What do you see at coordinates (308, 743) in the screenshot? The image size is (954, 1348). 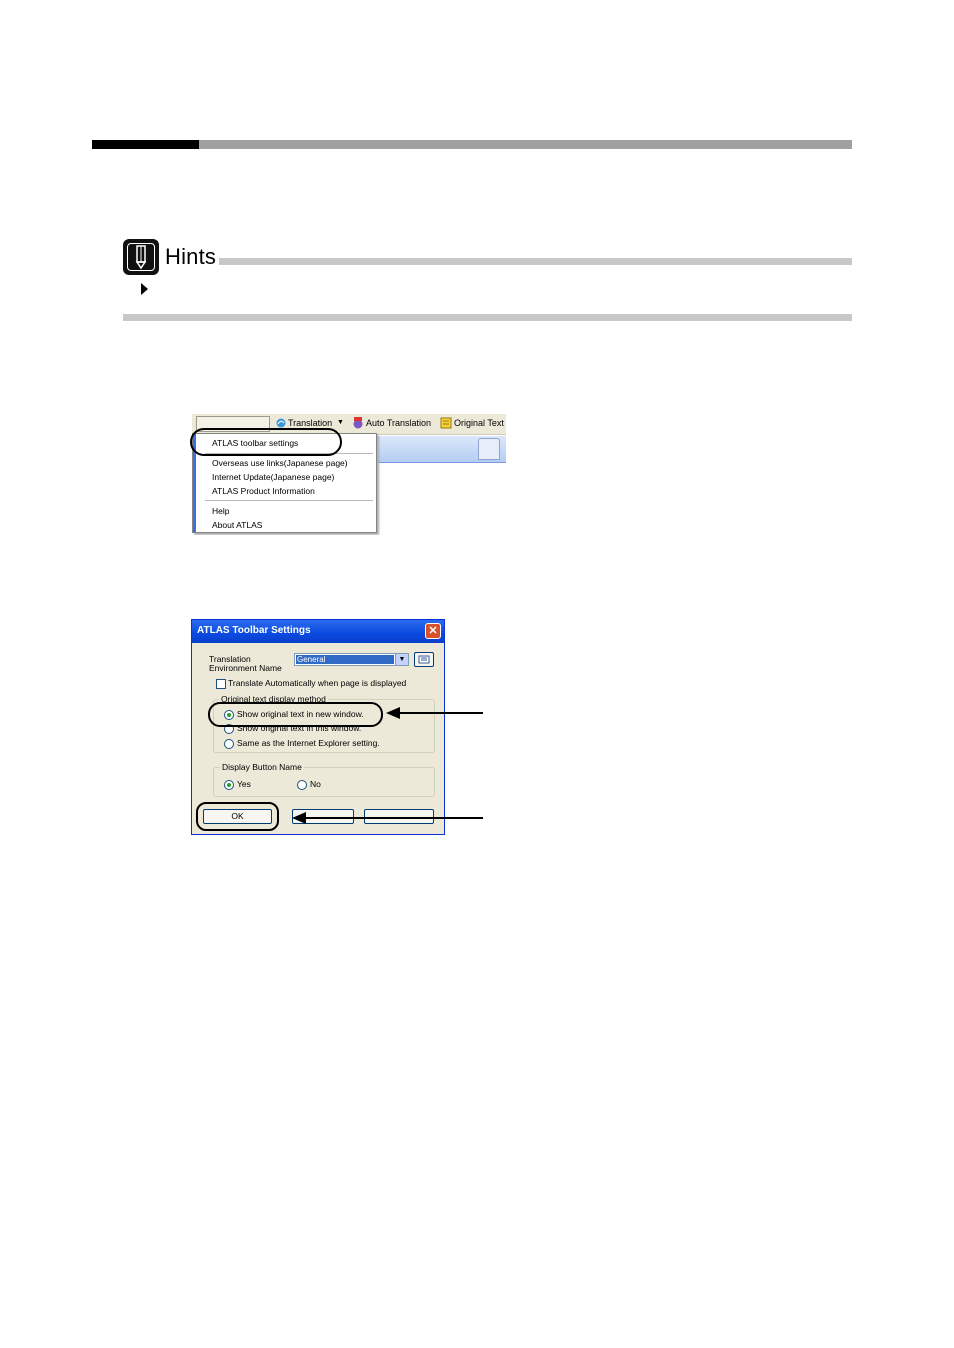 I see `radio-ie-setting-label: Same as the Internet Explorer setting.` at bounding box center [308, 743].